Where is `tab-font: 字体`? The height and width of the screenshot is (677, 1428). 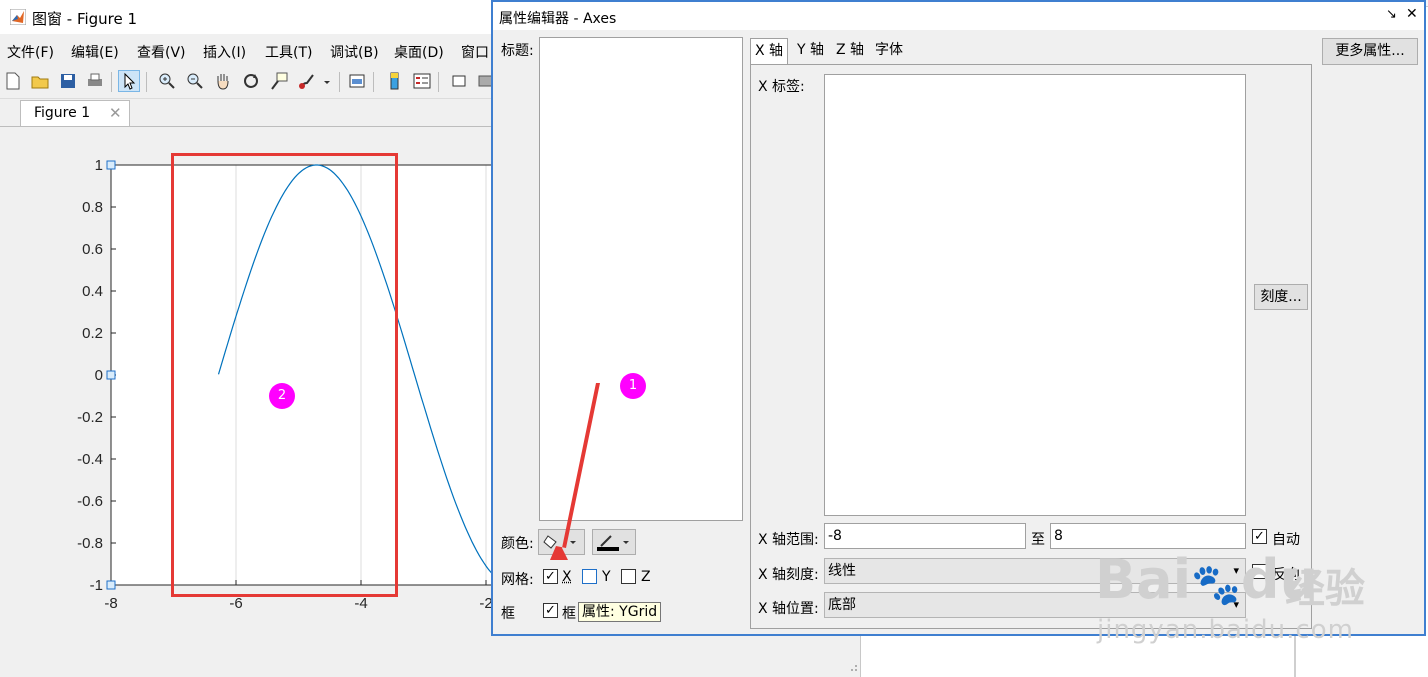
tab-font: 字体 is located at coordinates (889, 51).